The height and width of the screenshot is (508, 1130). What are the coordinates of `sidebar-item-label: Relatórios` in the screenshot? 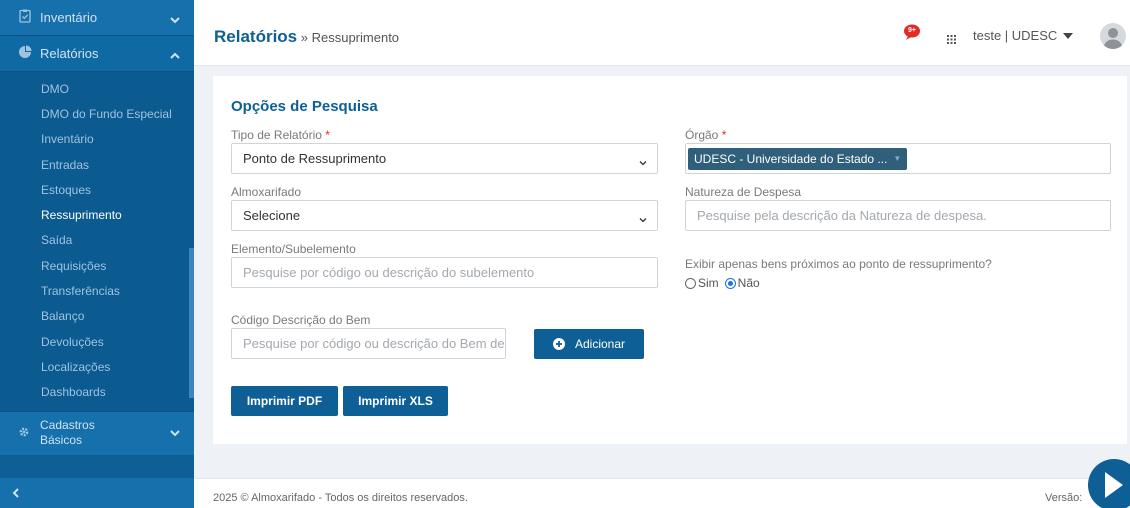 It's located at (69, 53).